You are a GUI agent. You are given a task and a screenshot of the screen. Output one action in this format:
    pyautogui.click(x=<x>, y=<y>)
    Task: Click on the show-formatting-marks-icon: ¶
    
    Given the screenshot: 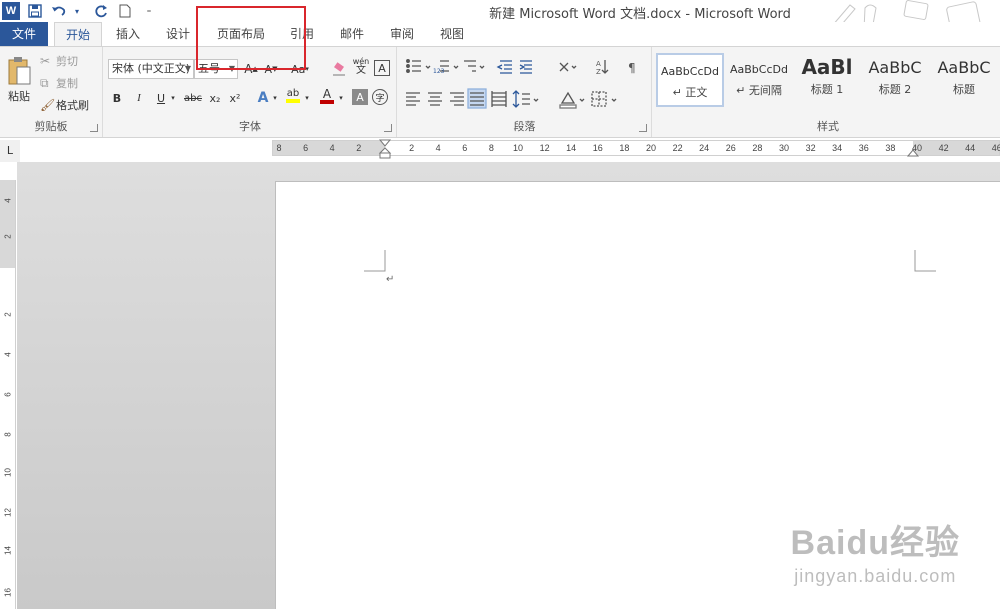 What is the action you would take?
    pyautogui.click(x=632, y=68)
    